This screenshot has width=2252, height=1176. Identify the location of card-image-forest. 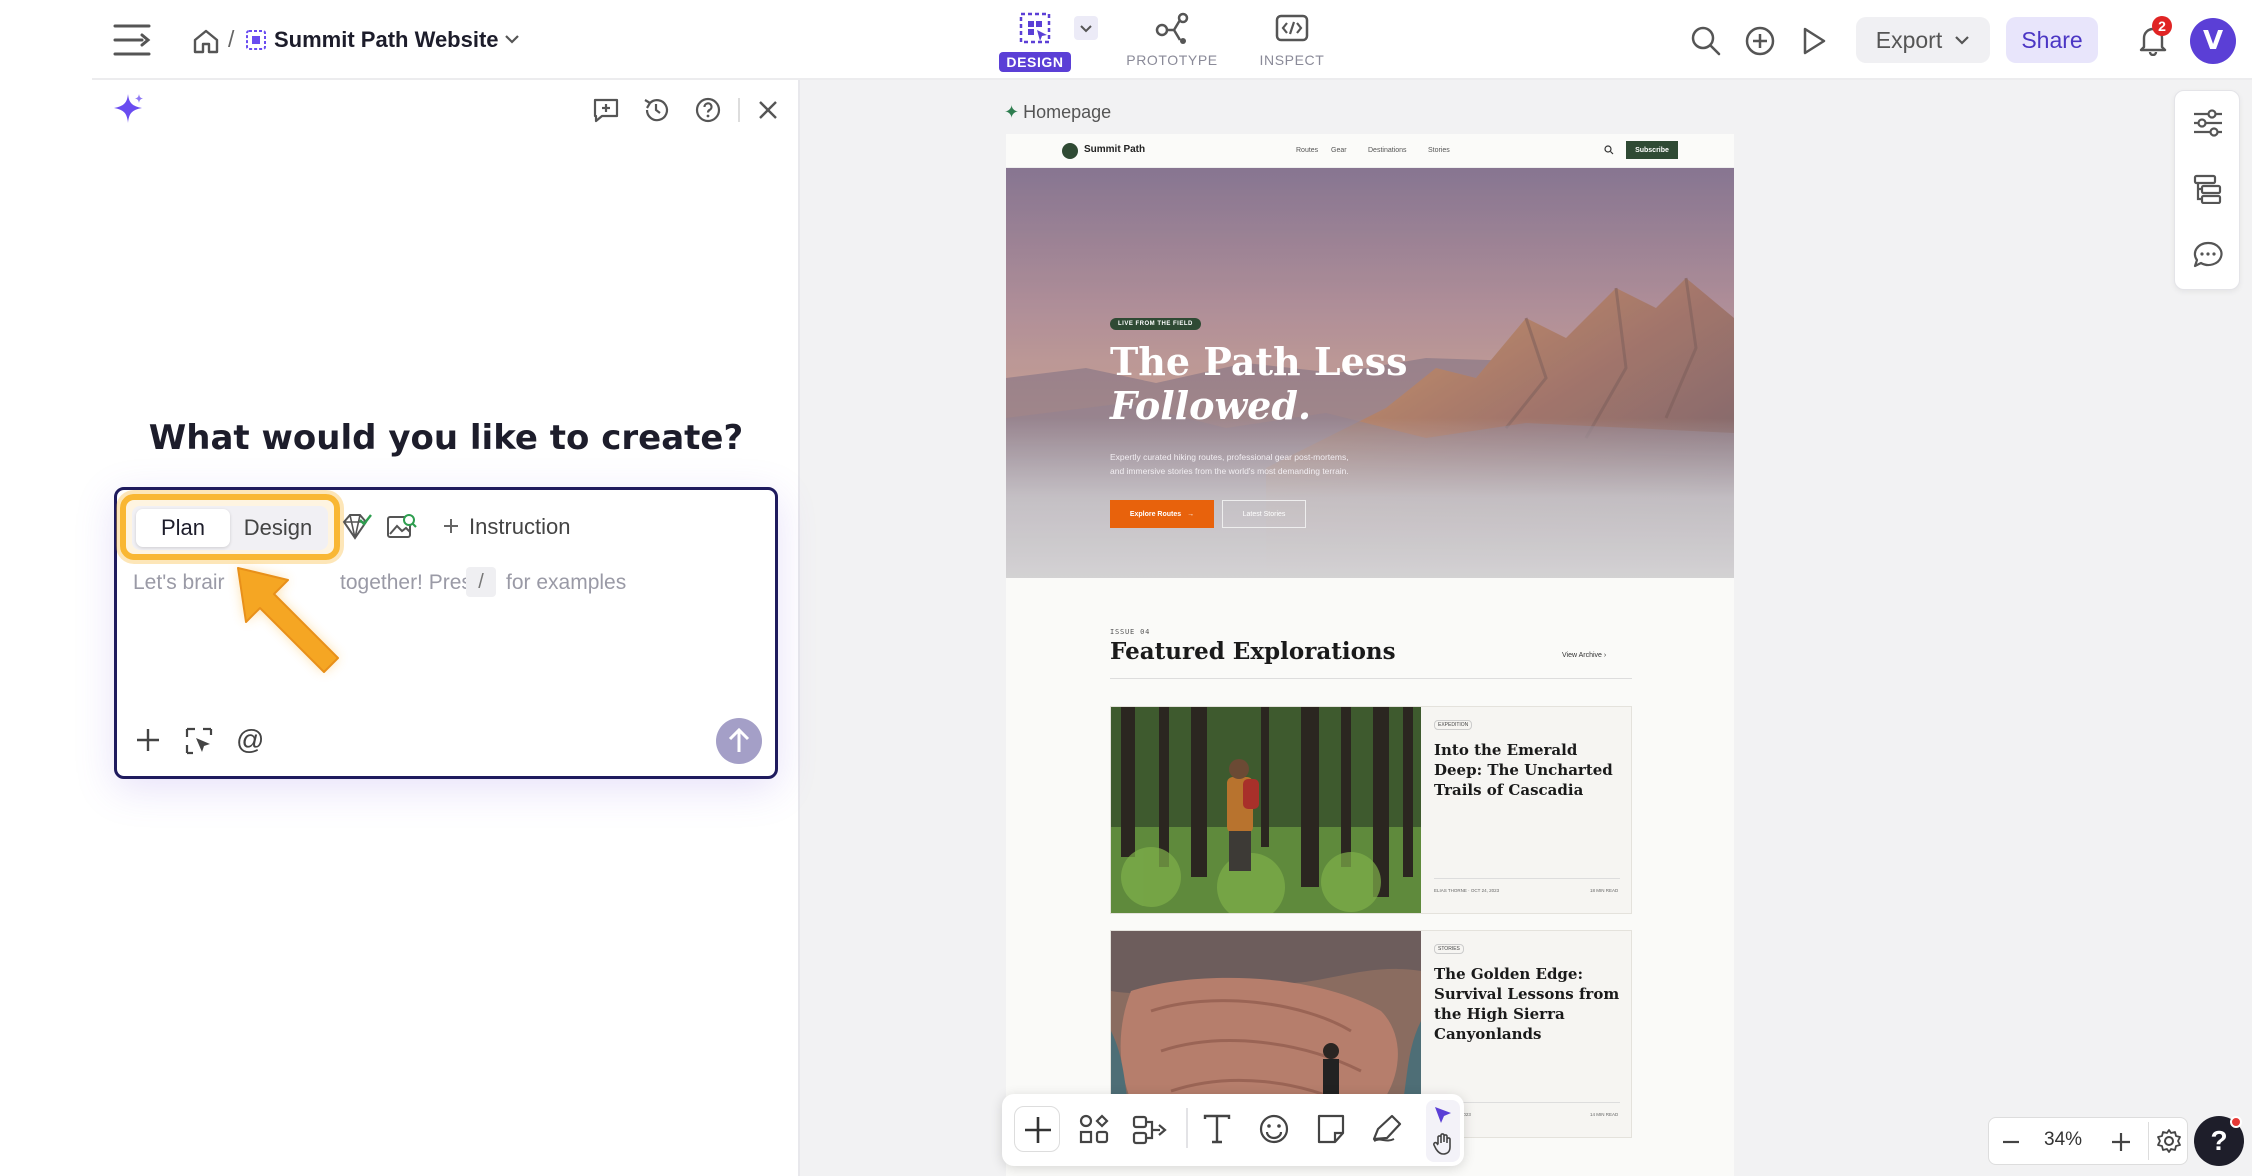
(1266, 810).